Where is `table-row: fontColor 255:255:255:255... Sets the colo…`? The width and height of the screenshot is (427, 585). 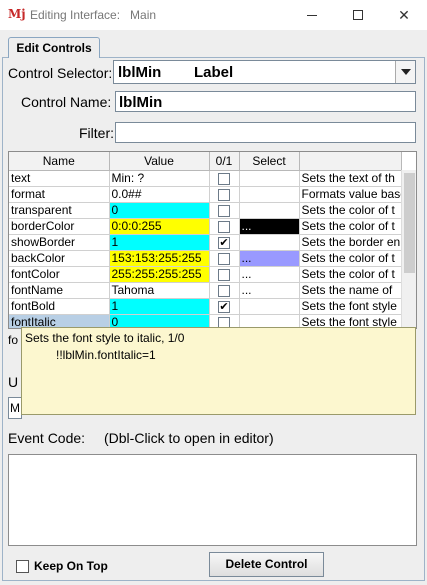
table-row: fontColor 255:255:255:255... Sets the colo… is located at coordinates (205, 274).